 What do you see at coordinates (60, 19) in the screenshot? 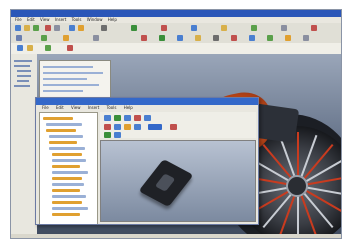
I see `menu-insert: Insert` at bounding box center [60, 19].